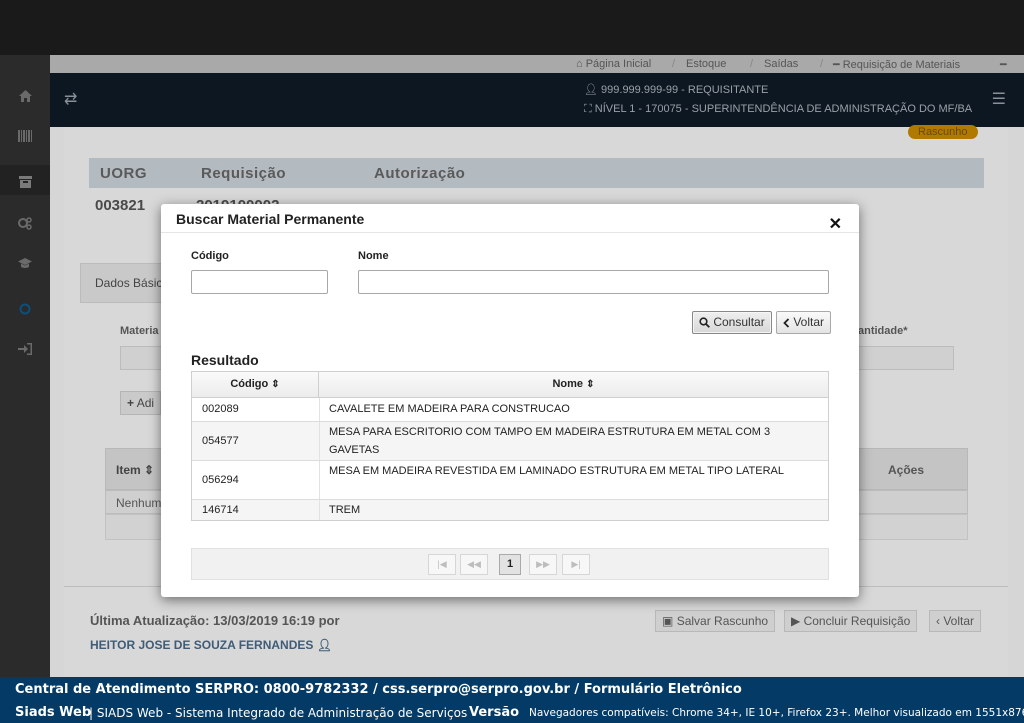  I want to click on chevron-left-icon: ‹, so click(938, 621).